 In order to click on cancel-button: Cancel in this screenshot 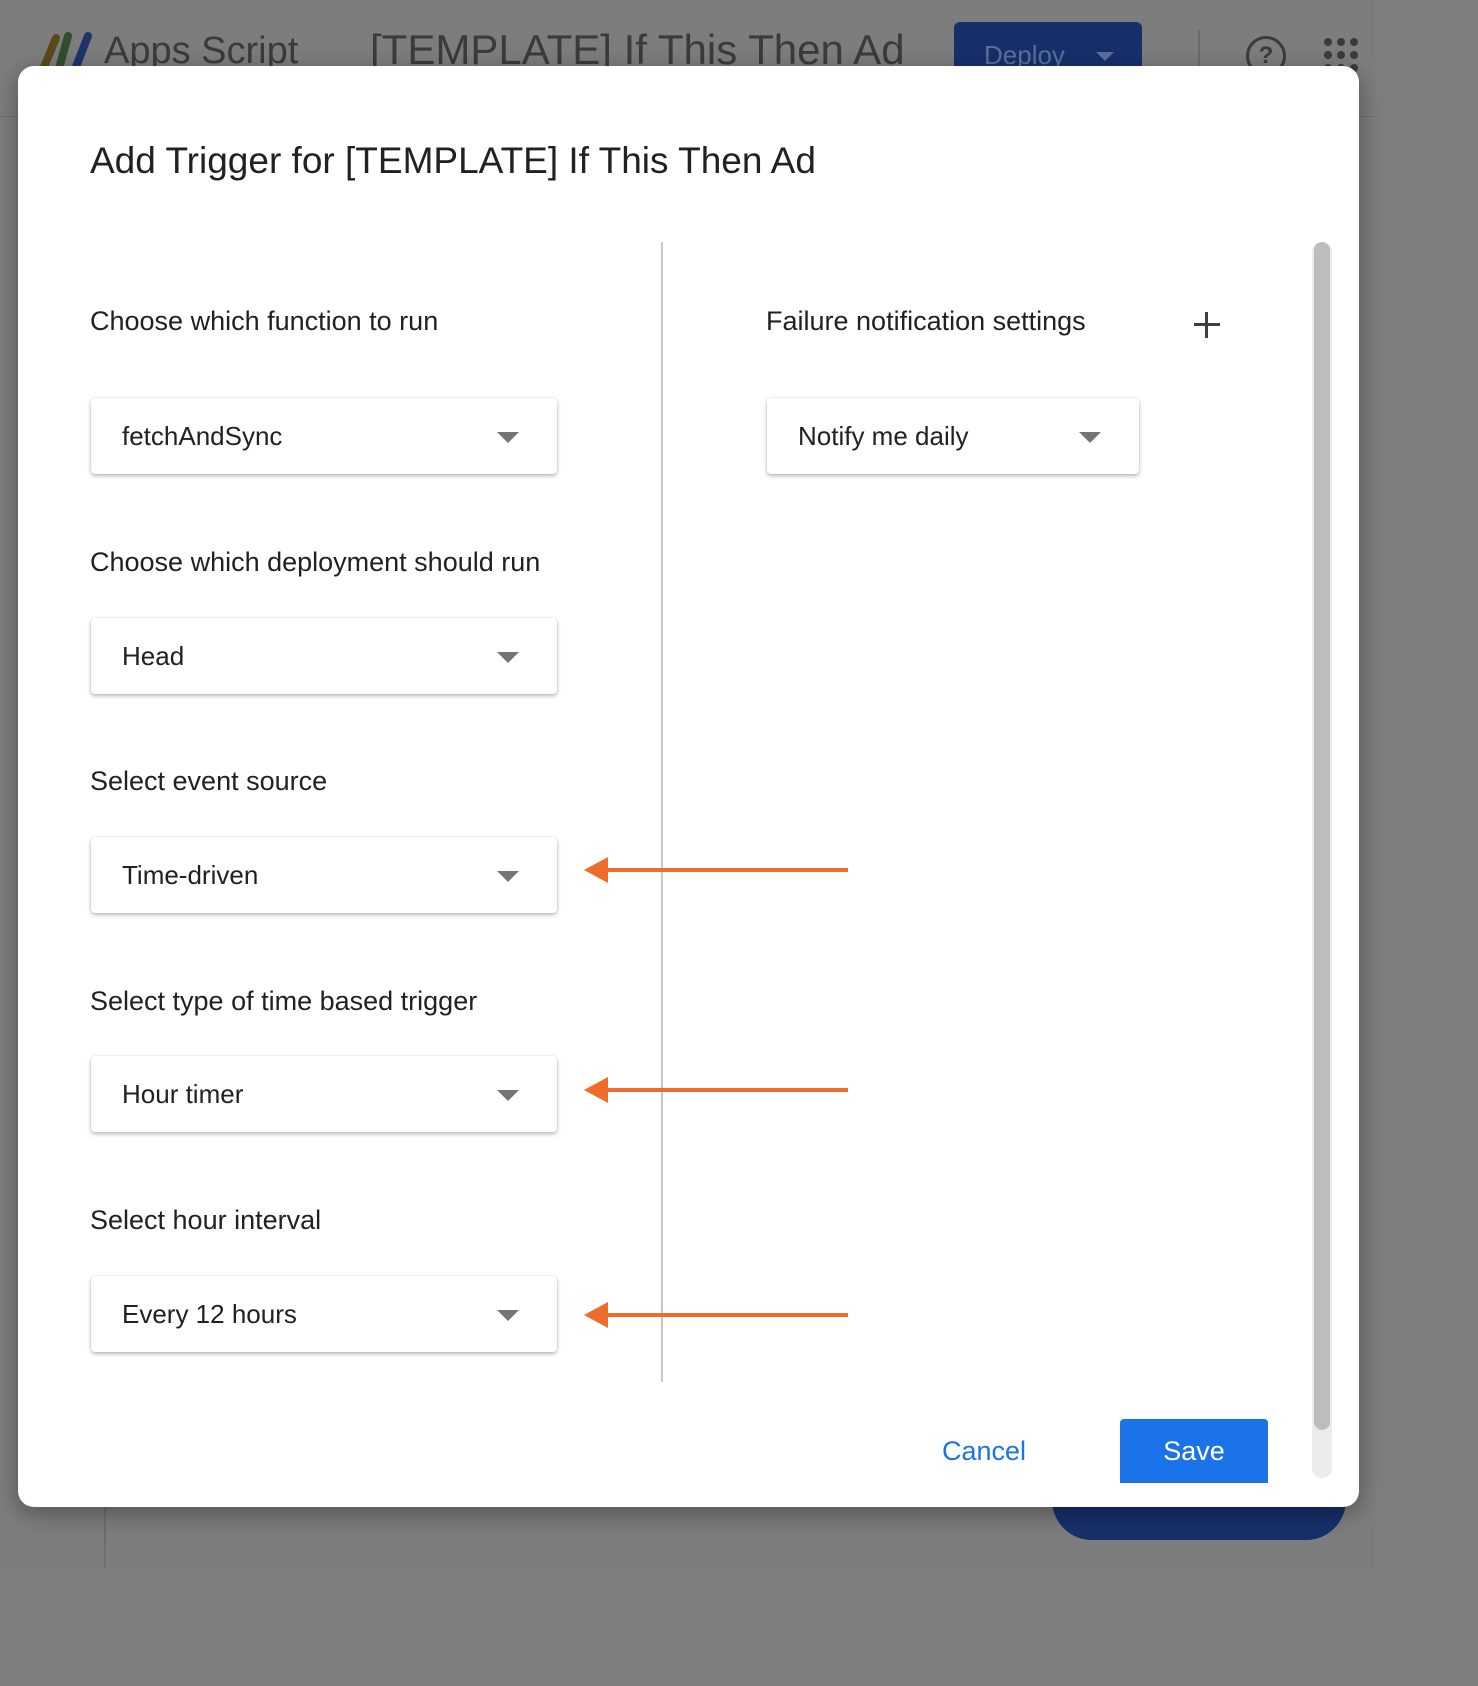, I will do `click(984, 1451)`.